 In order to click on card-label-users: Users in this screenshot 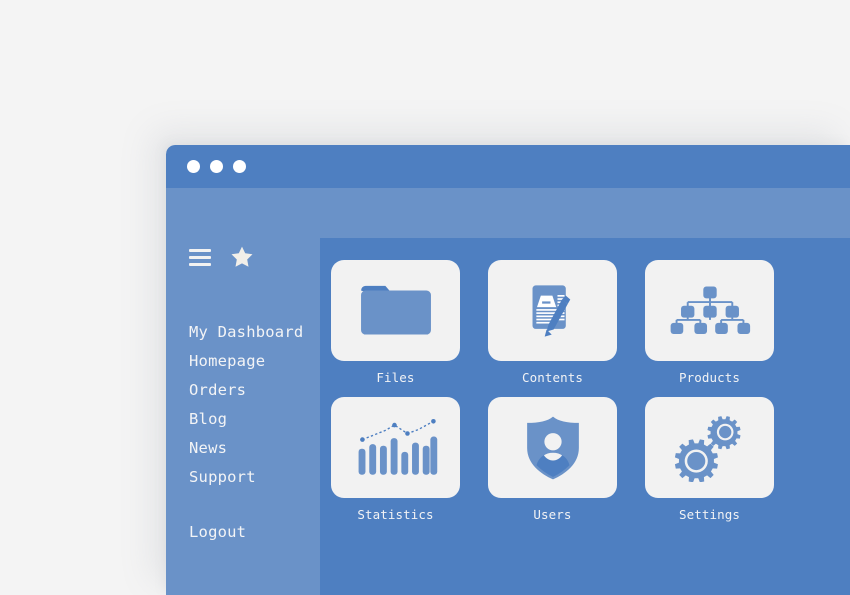, I will do `click(552, 514)`.